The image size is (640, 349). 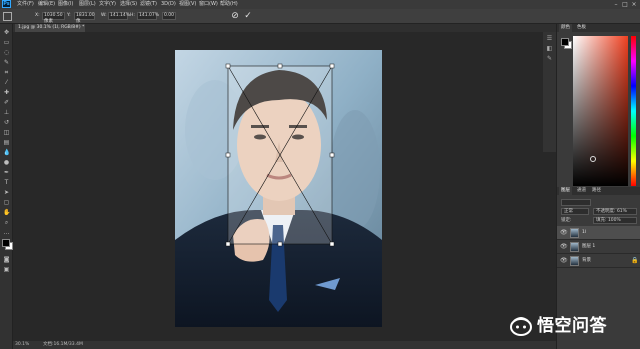 I want to click on layer-name: 1l, so click(x=584, y=232).